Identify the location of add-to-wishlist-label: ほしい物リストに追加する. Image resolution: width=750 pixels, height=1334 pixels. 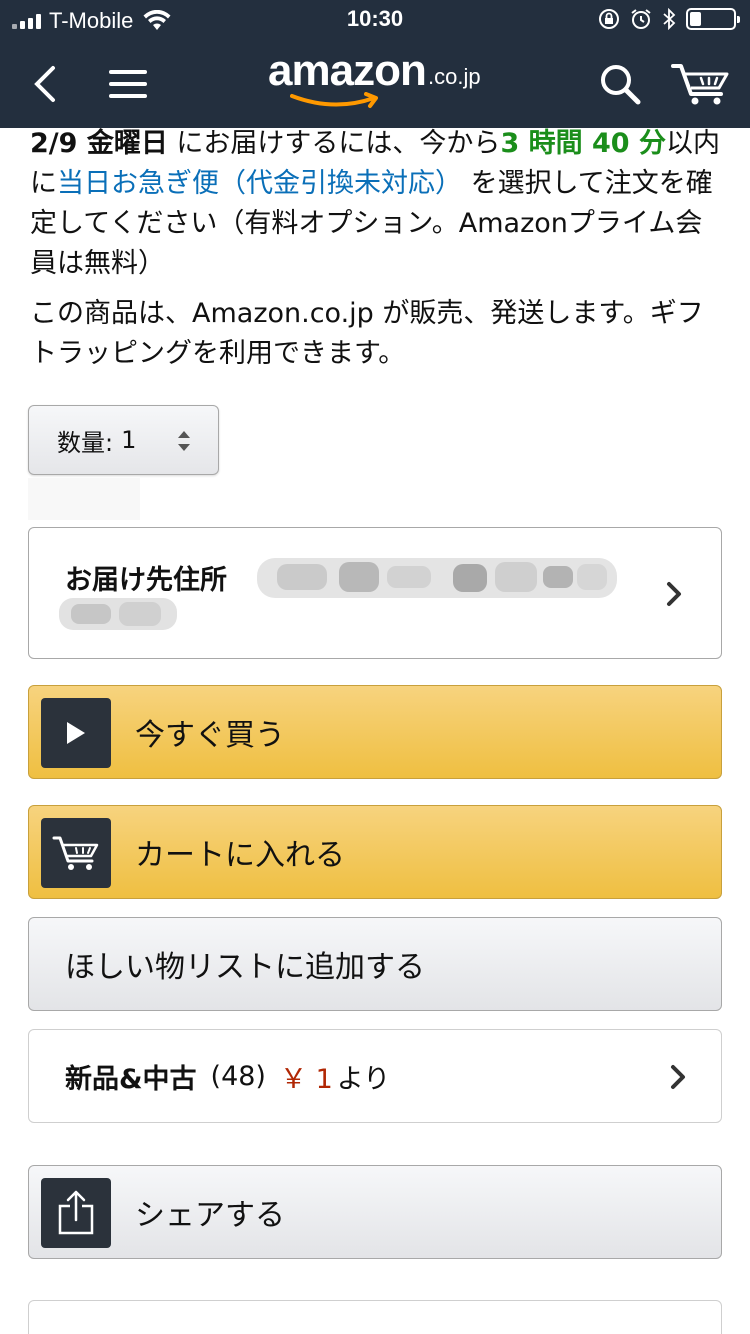
(245, 967).